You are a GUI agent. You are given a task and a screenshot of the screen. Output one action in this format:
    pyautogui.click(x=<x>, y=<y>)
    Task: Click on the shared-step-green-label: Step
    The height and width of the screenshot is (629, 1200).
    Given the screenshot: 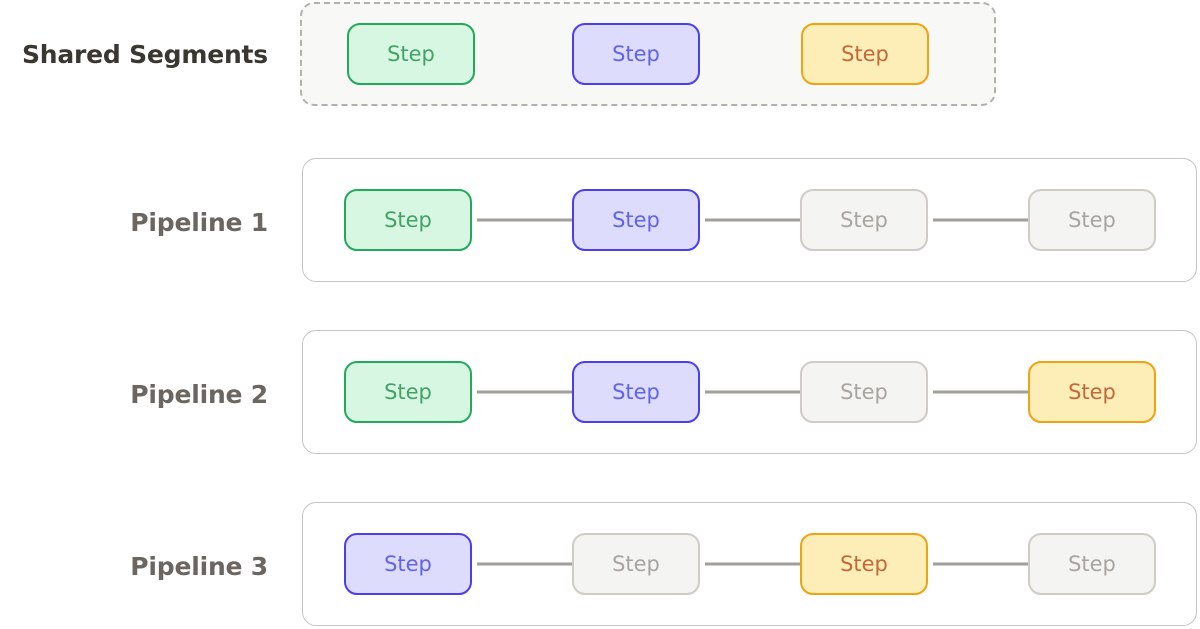 What is the action you would take?
    pyautogui.click(x=411, y=54)
    